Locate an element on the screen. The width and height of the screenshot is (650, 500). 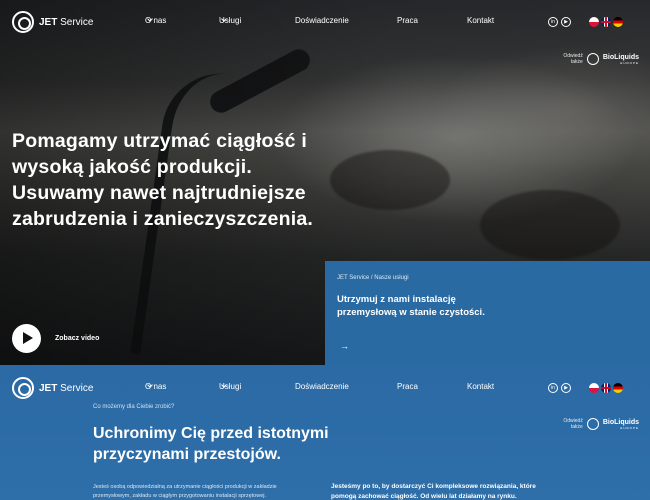
breadcrumb: JET Service / Nasze usługi is located at coordinates (373, 278).